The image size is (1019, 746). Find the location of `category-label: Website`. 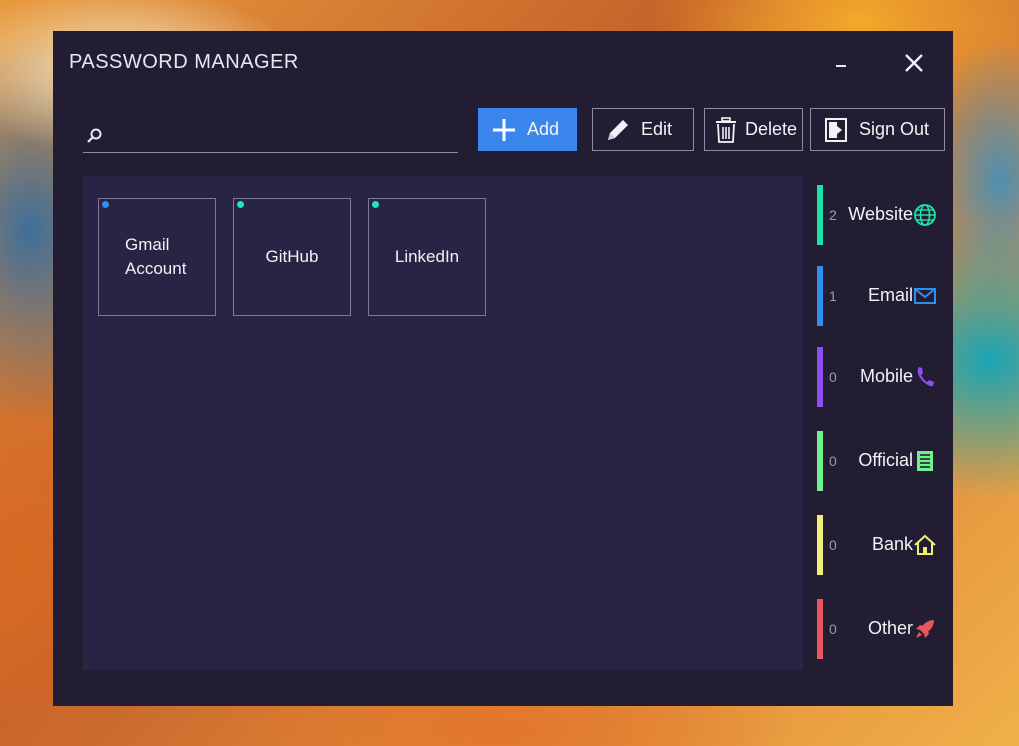

category-label: Website is located at coordinates (880, 214).